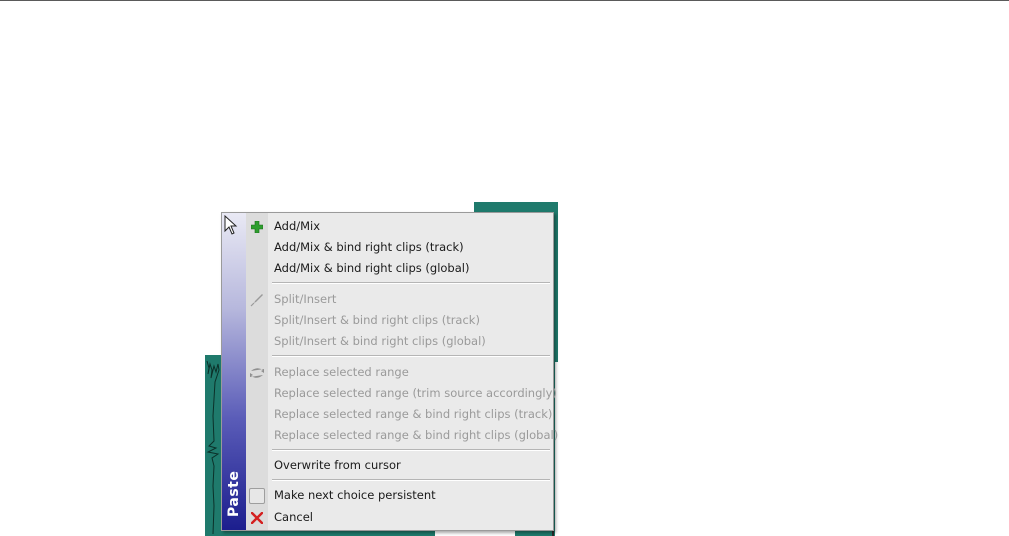 This screenshot has width=1009, height=536. What do you see at coordinates (257, 299) in the screenshot?
I see `split-icon` at bounding box center [257, 299].